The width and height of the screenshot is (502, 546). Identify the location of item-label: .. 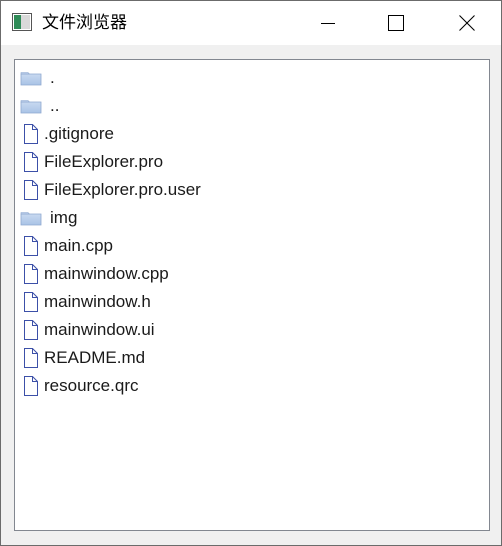
(52, 77).